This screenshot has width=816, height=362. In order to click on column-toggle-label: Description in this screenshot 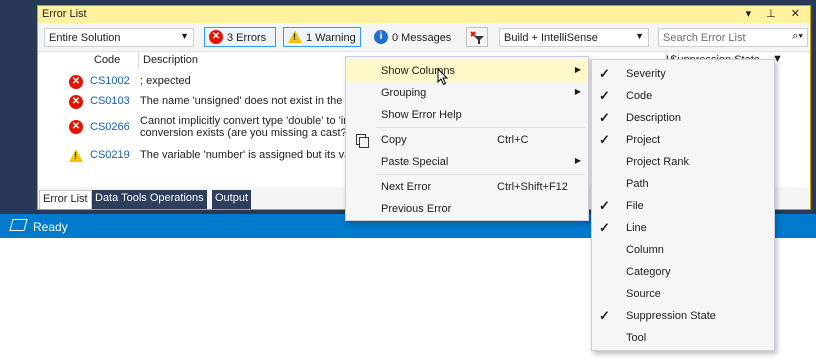, I will do `click(654, 118)`.